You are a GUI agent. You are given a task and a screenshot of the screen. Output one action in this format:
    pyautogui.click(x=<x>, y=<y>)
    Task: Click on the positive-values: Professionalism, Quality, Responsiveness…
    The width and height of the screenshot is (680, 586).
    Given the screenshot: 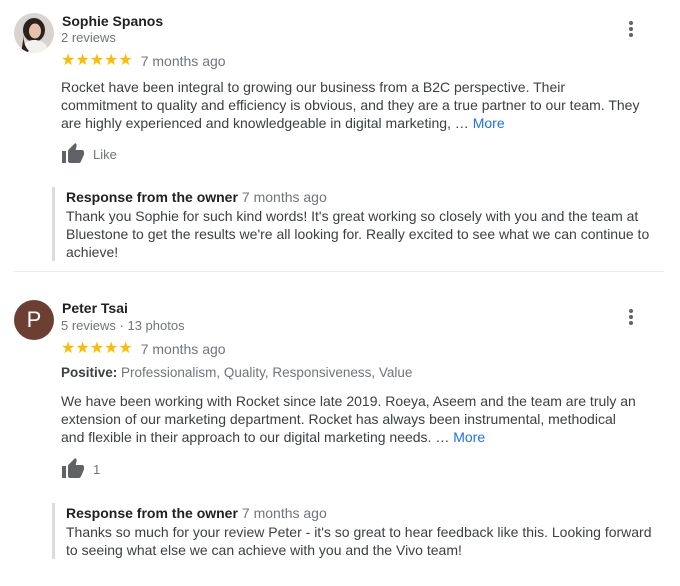 What is the action you would take?
    pyautogui.click(x=267, y=372)
    